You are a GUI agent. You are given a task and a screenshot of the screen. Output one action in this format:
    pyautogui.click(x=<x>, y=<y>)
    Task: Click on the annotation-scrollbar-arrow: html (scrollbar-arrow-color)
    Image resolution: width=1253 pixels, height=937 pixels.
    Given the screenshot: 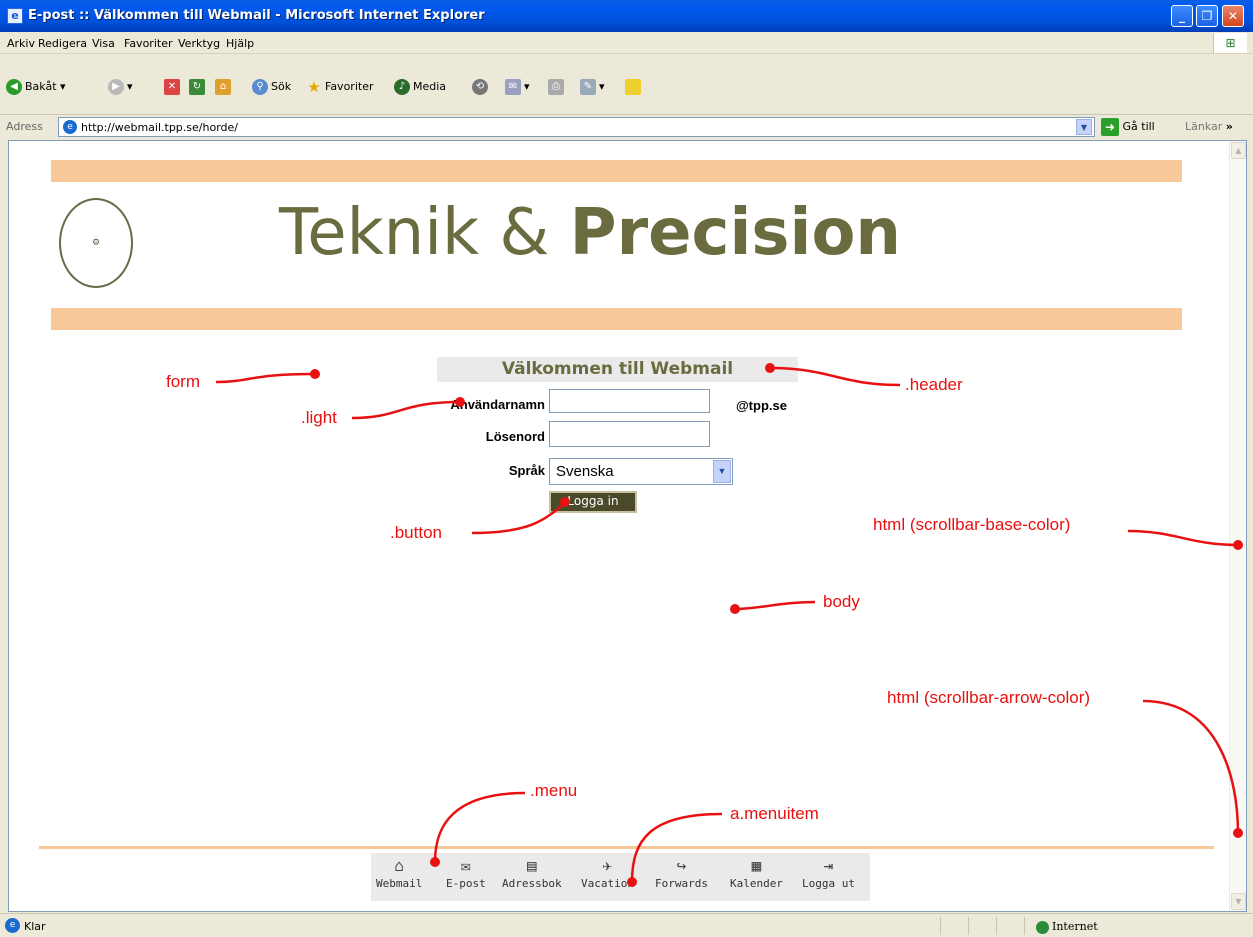 What is the action you would take?
    pyautogui.click(x=989, y=697)
    